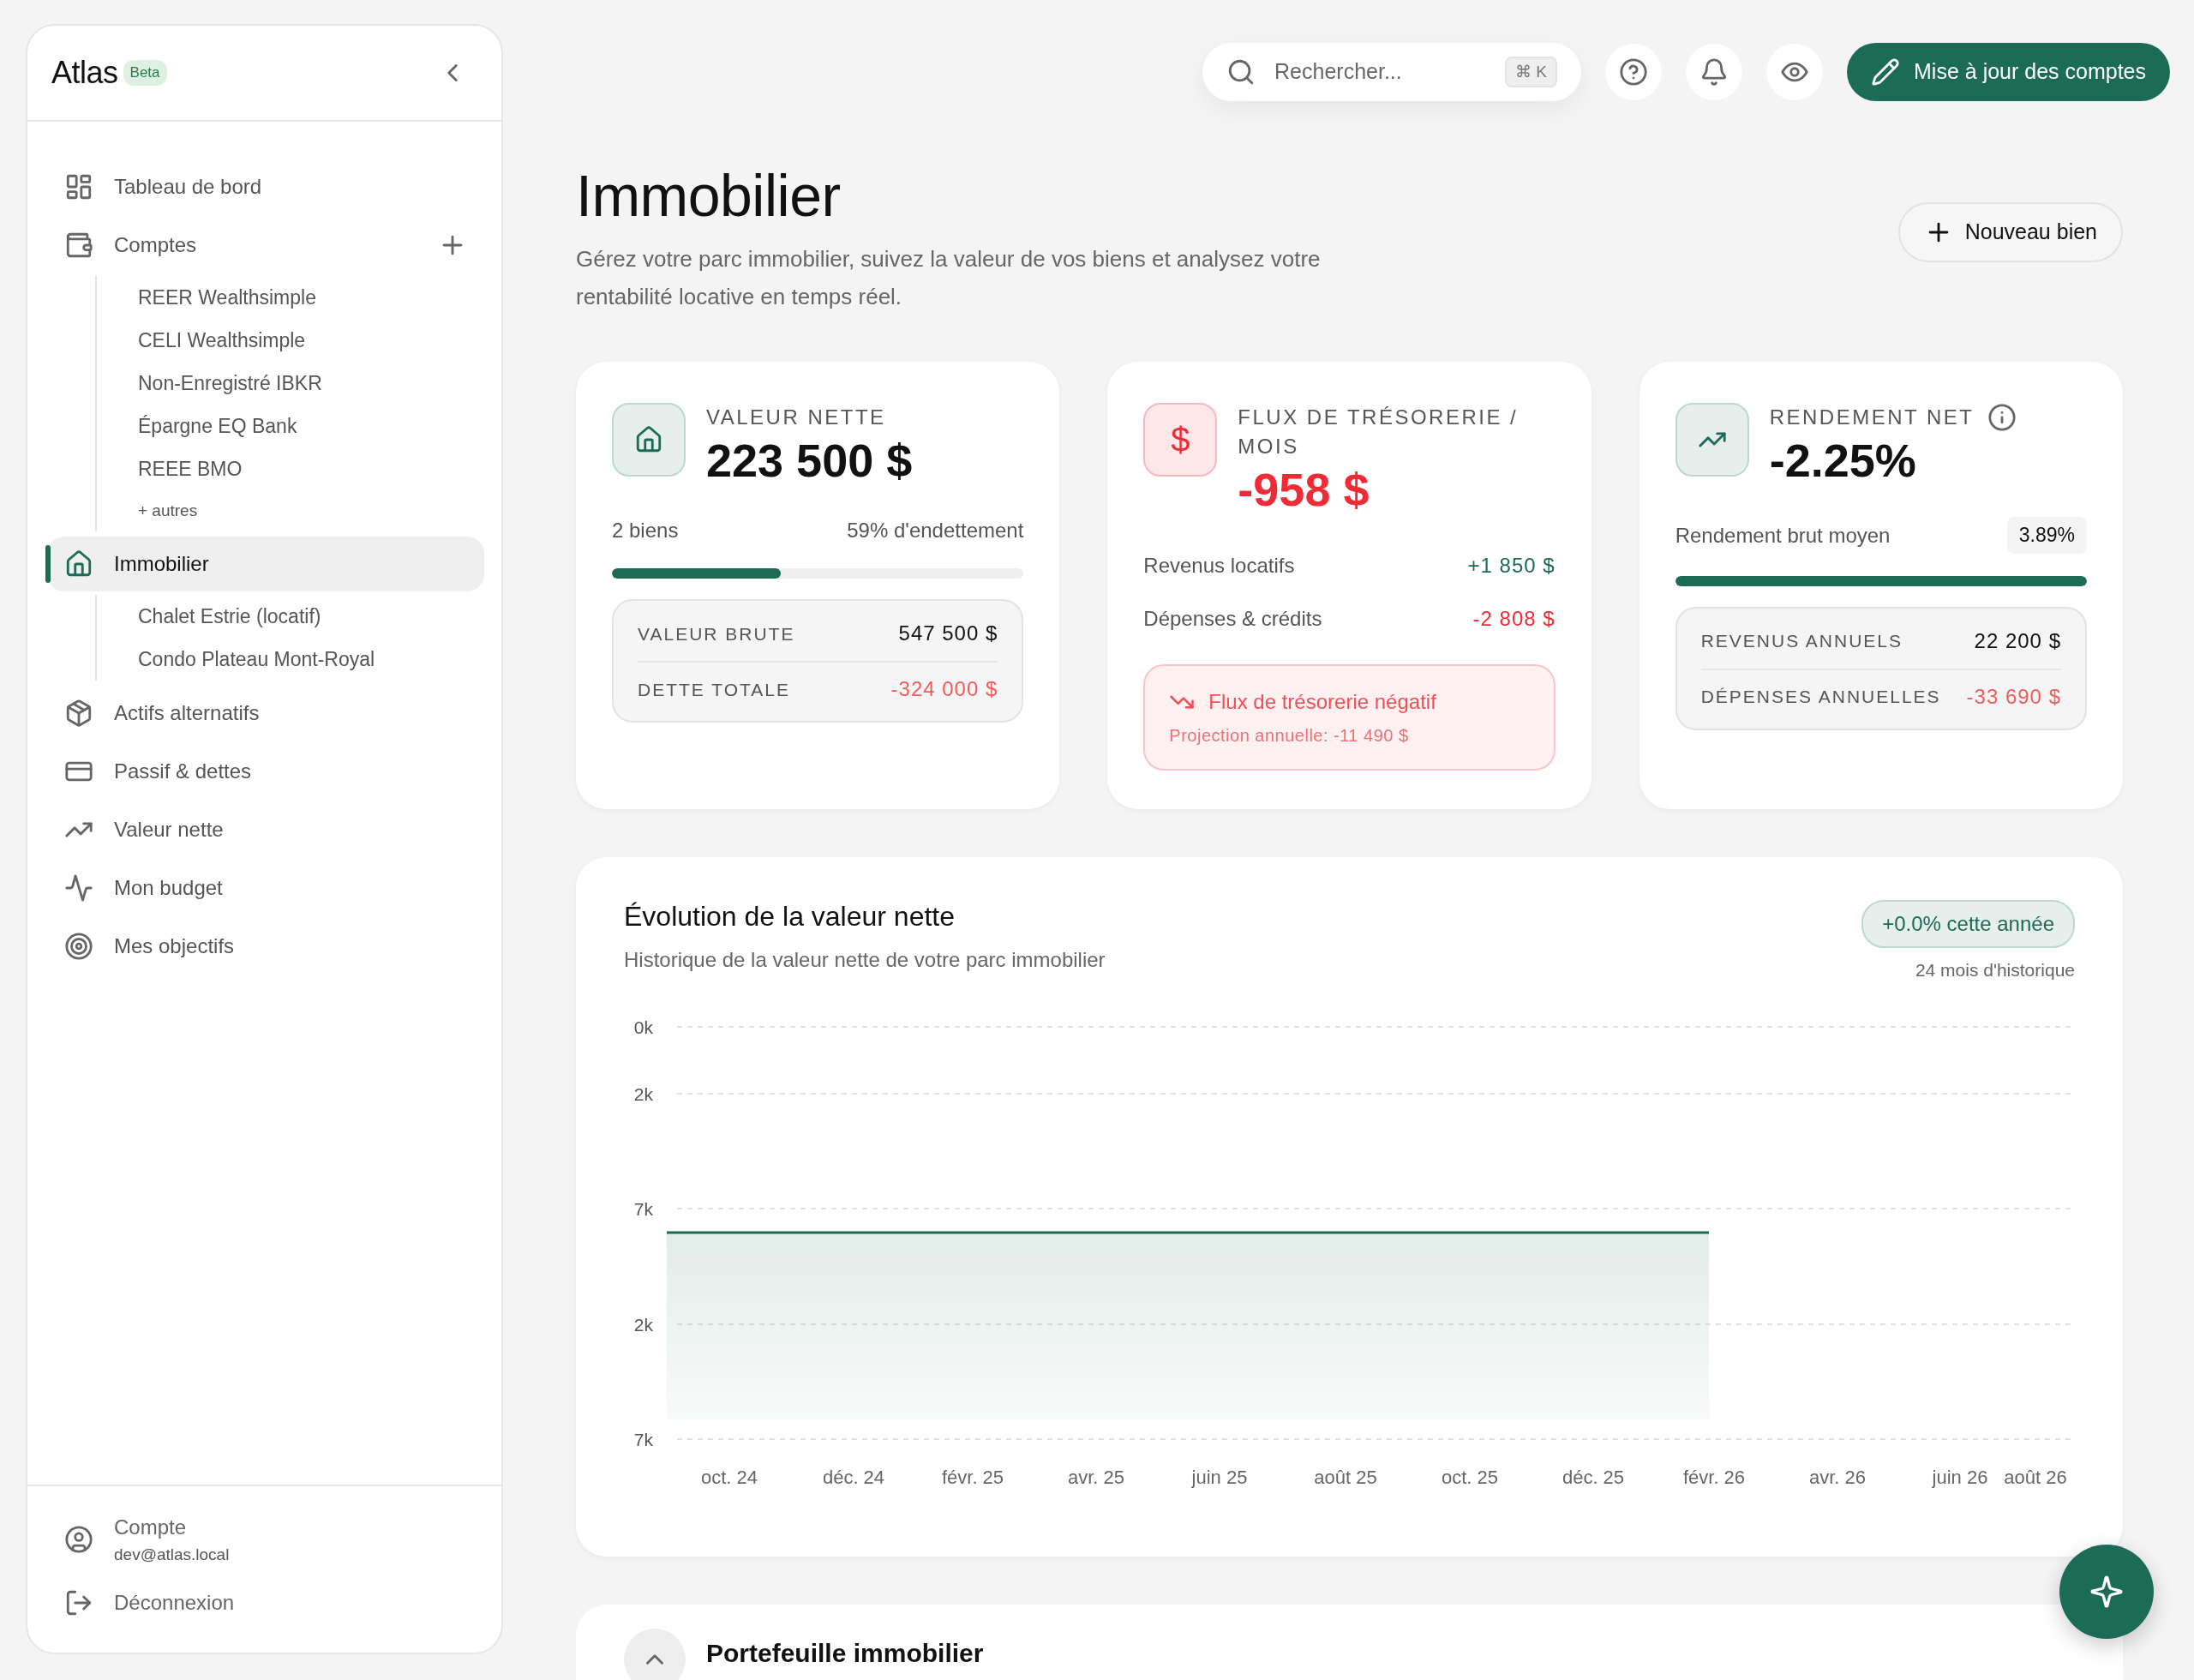  Describe the element at coordinates (643, 1027) in the screenshot. I see `axis-label: 0k` at that location.